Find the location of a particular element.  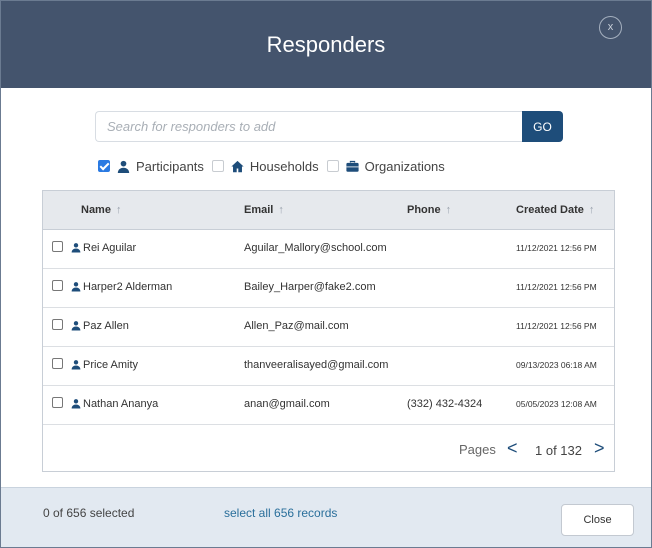

filter-households: Households is located at coordinates (265, 166).